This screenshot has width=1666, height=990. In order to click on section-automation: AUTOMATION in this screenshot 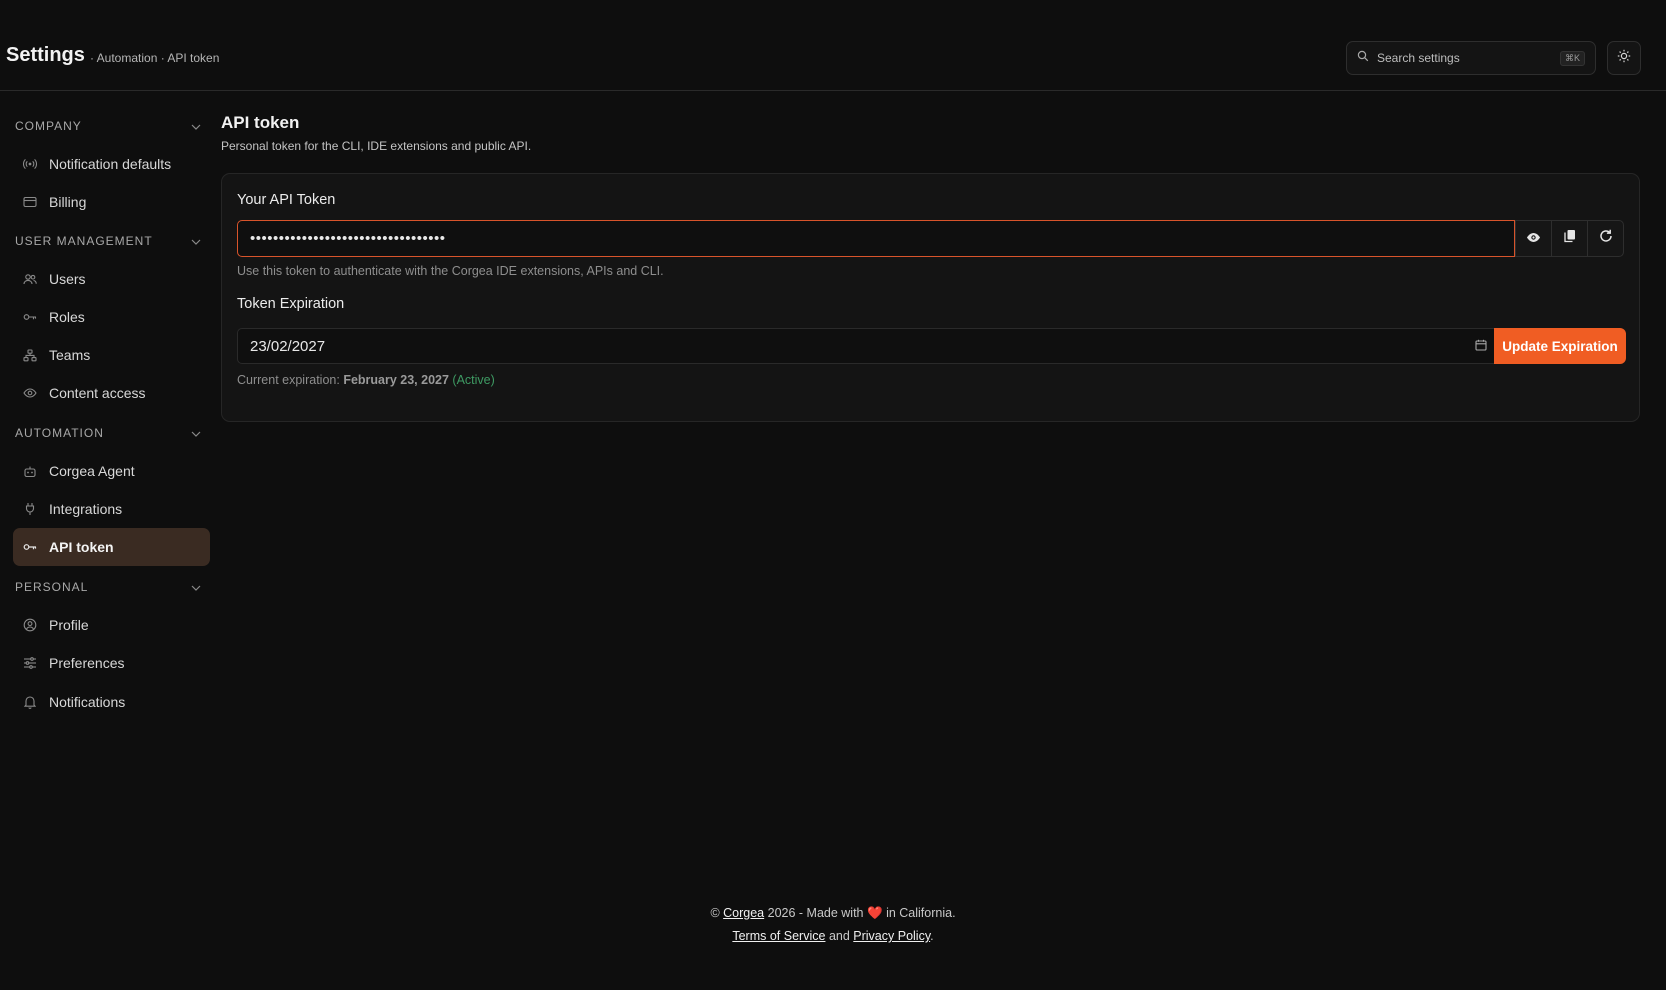, I will do `click(108, 433)`.